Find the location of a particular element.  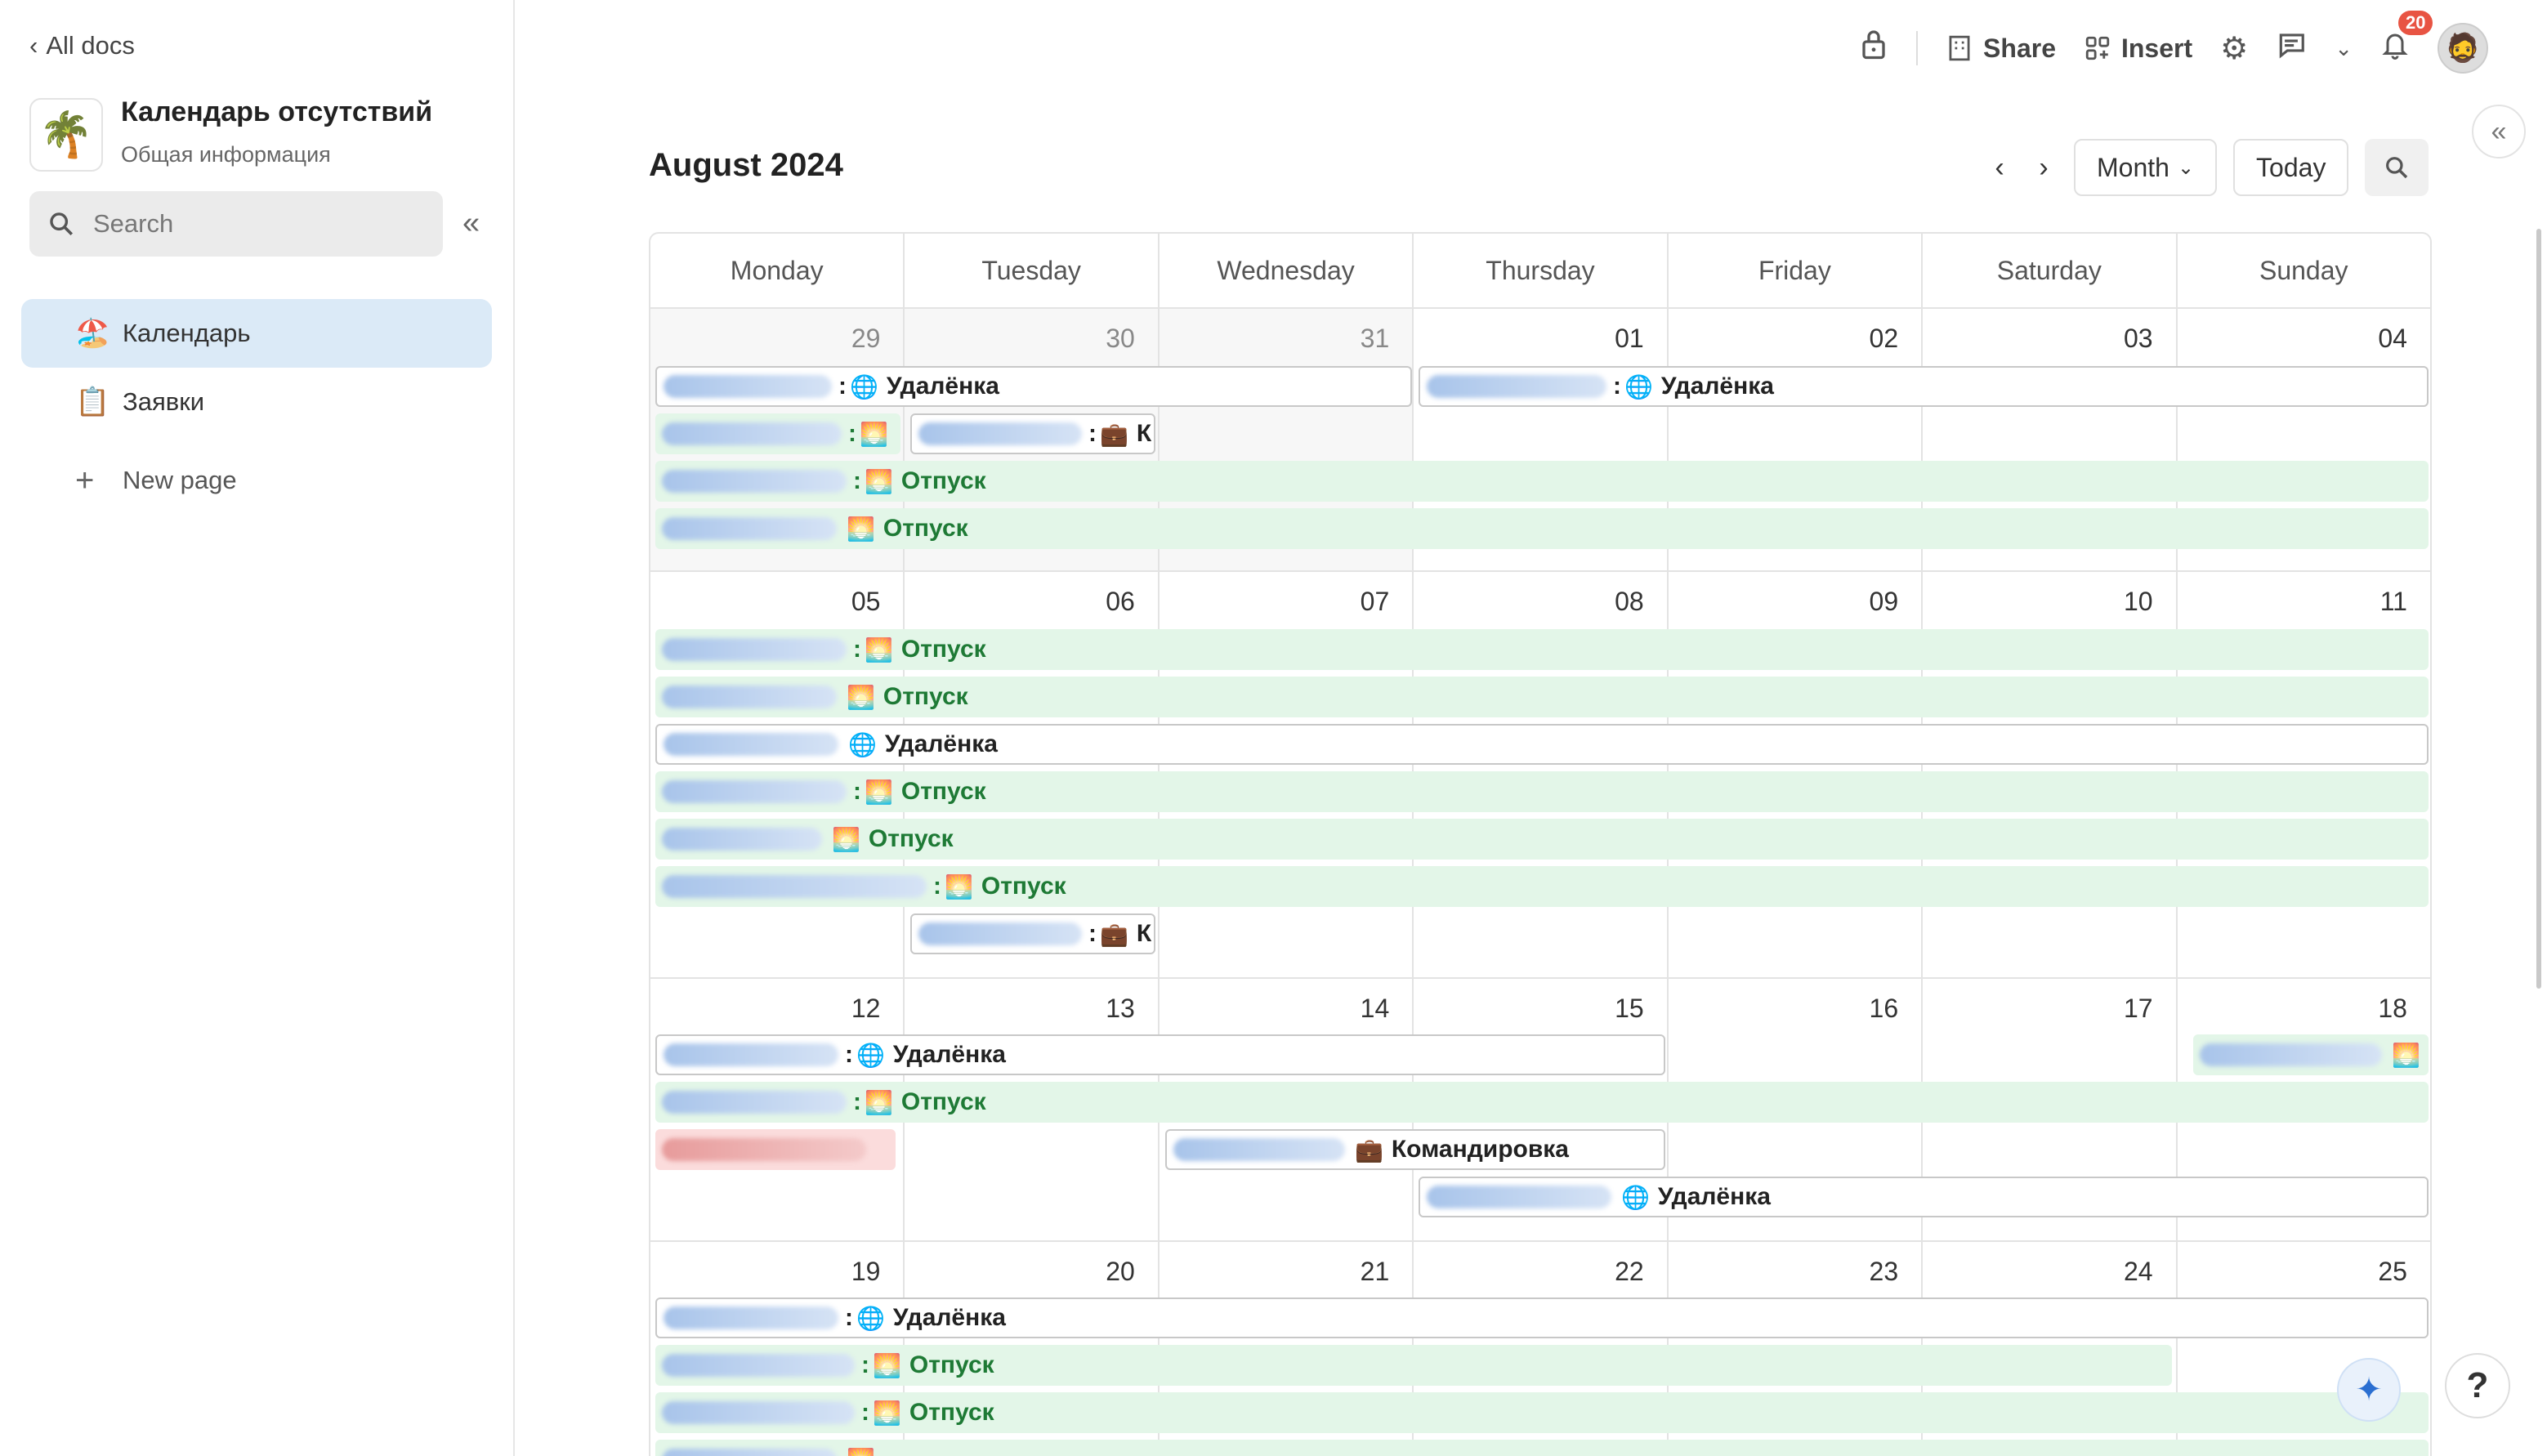

main-scrollbar is located at coordinates (2538, 609).